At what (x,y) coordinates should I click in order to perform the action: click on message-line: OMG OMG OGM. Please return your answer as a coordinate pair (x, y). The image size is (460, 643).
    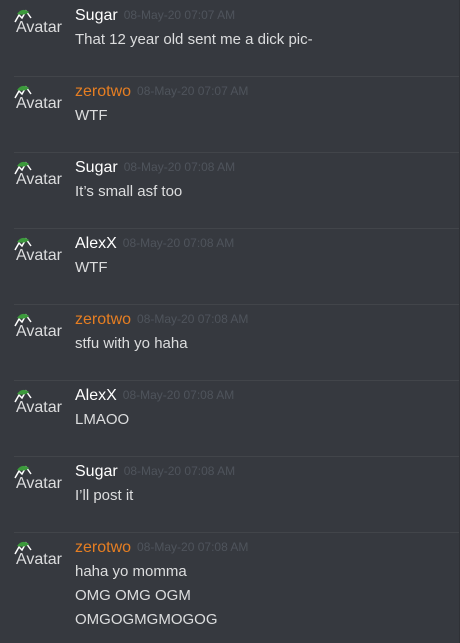
    Looking at the image, I should click on (133, 595).